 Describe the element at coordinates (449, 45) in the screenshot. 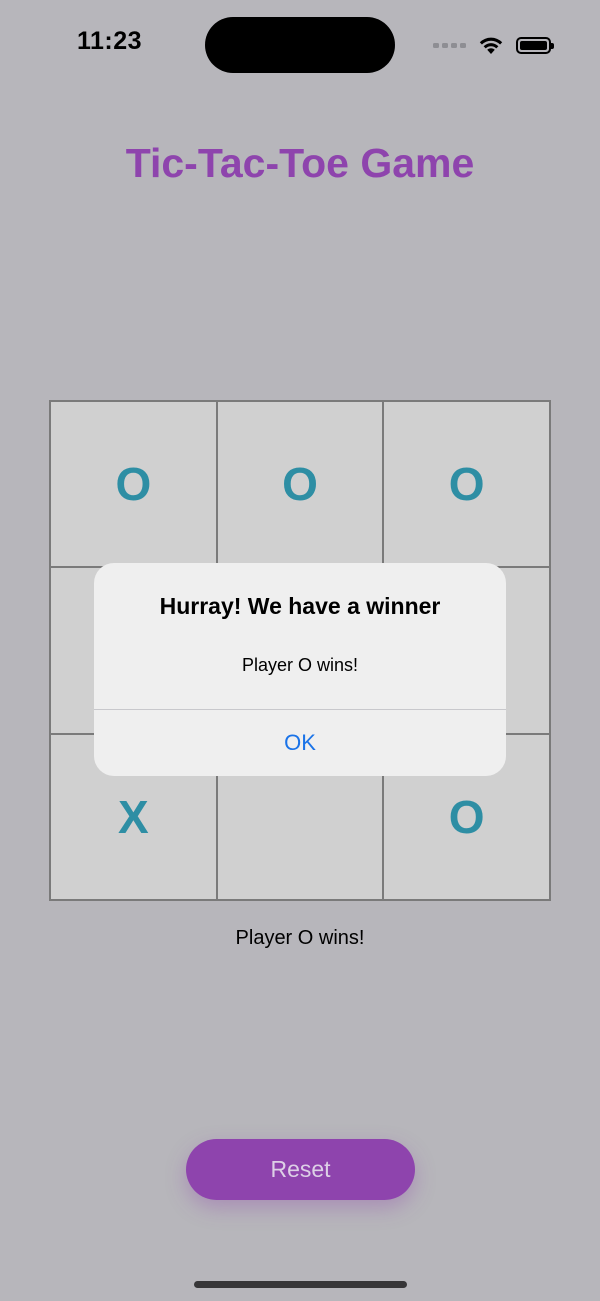

I see `signal-icon` at that location.